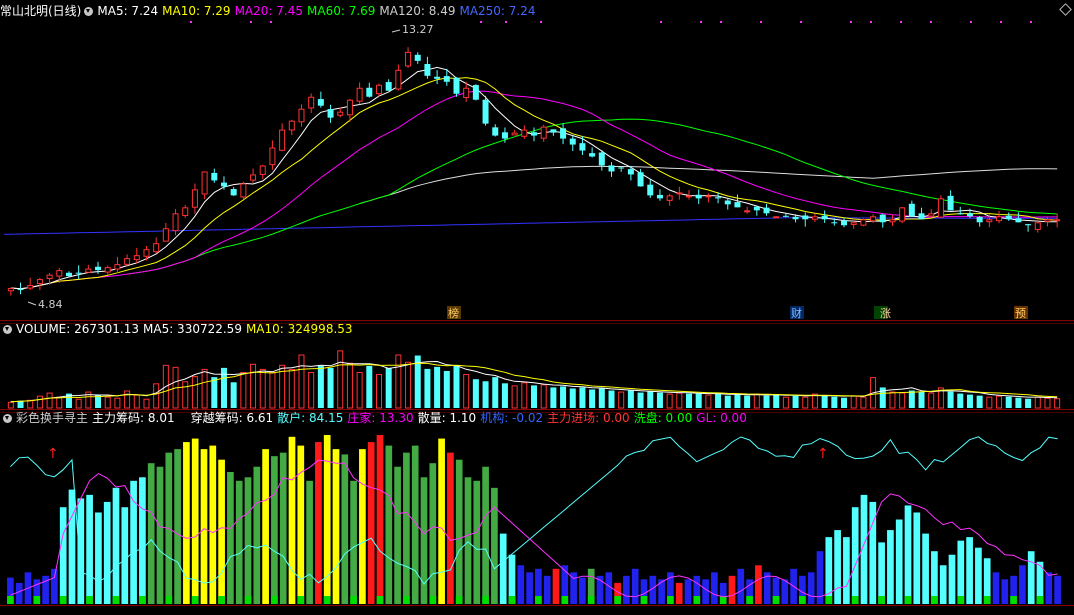 This screenshot has height=615, width=1074. I want to click on dropdown-icon, so click(89, 11).